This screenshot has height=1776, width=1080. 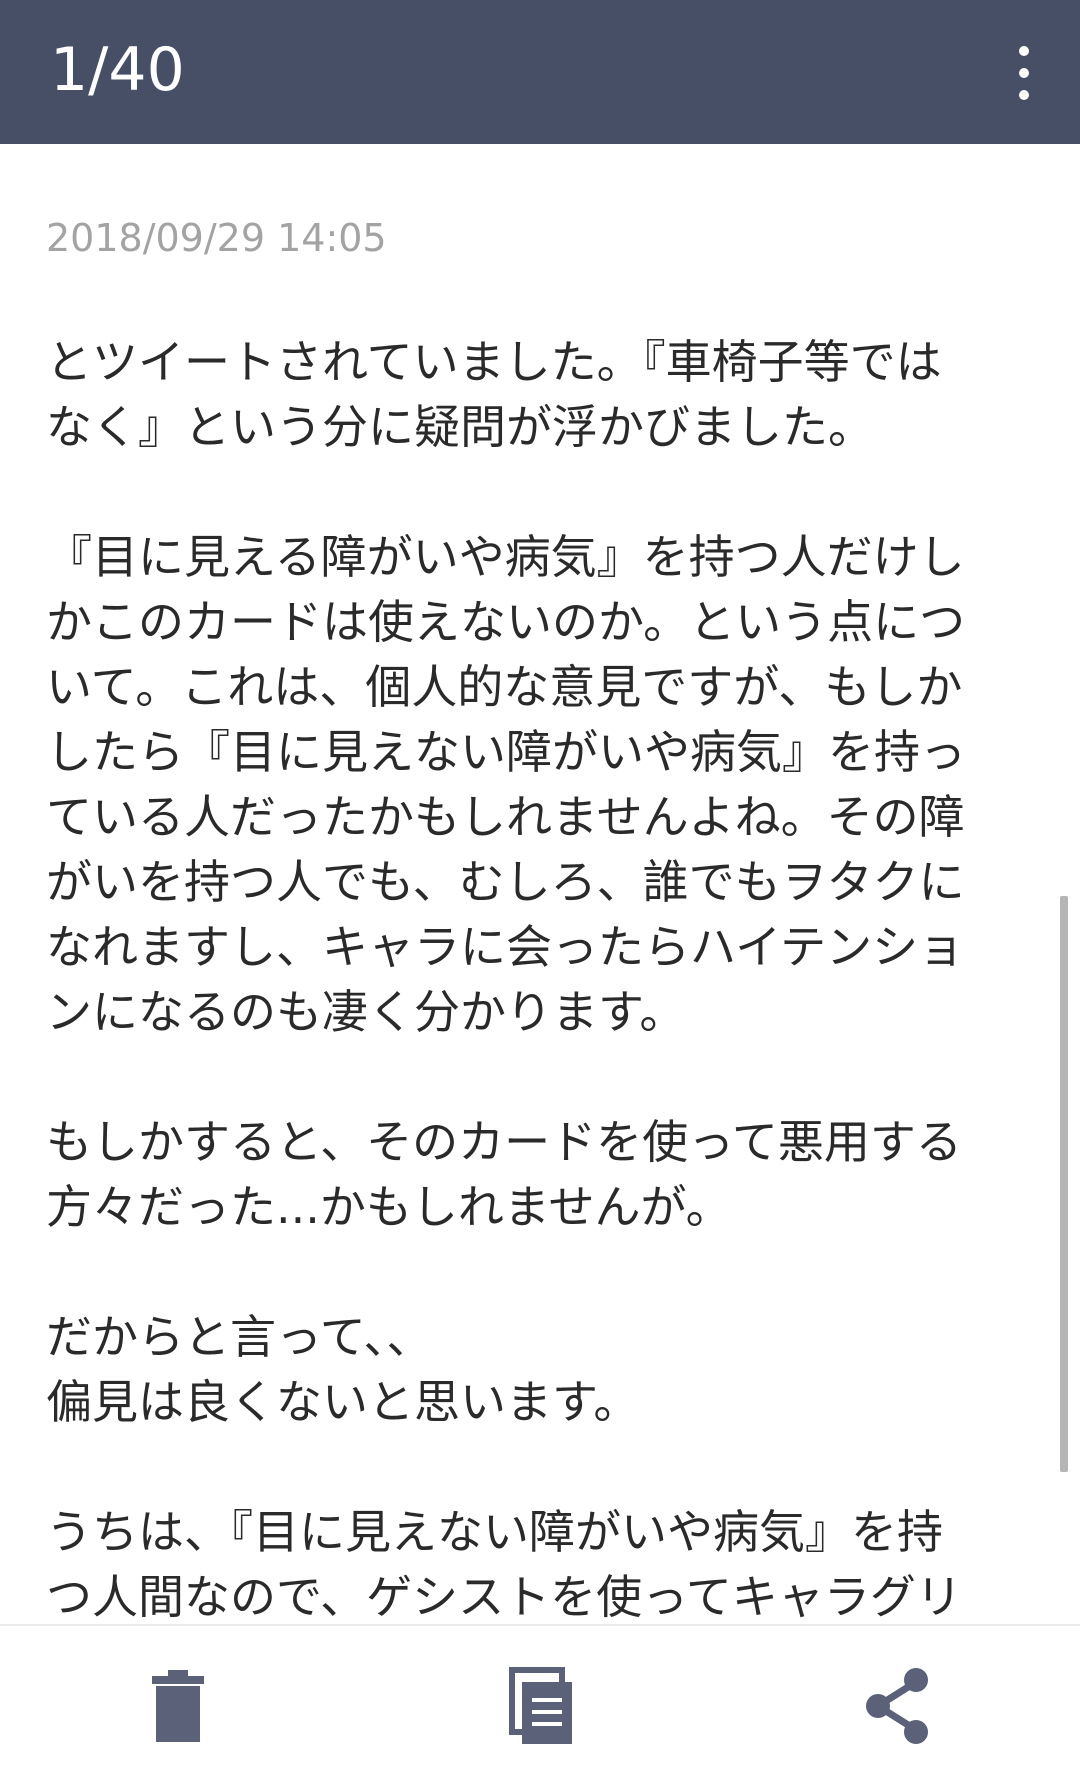 I want to click on copy-icon, so click(x=540, y=1706).